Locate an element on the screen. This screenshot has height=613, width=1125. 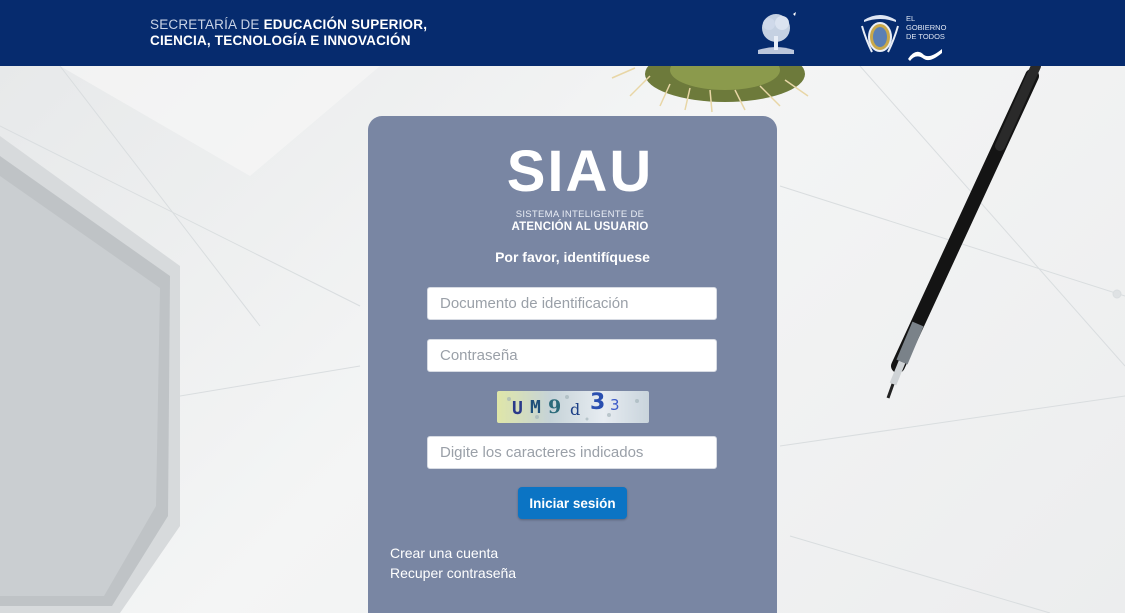
government-label: EL GOBIERNO DE TODOS is located at coordinates (926, 27).